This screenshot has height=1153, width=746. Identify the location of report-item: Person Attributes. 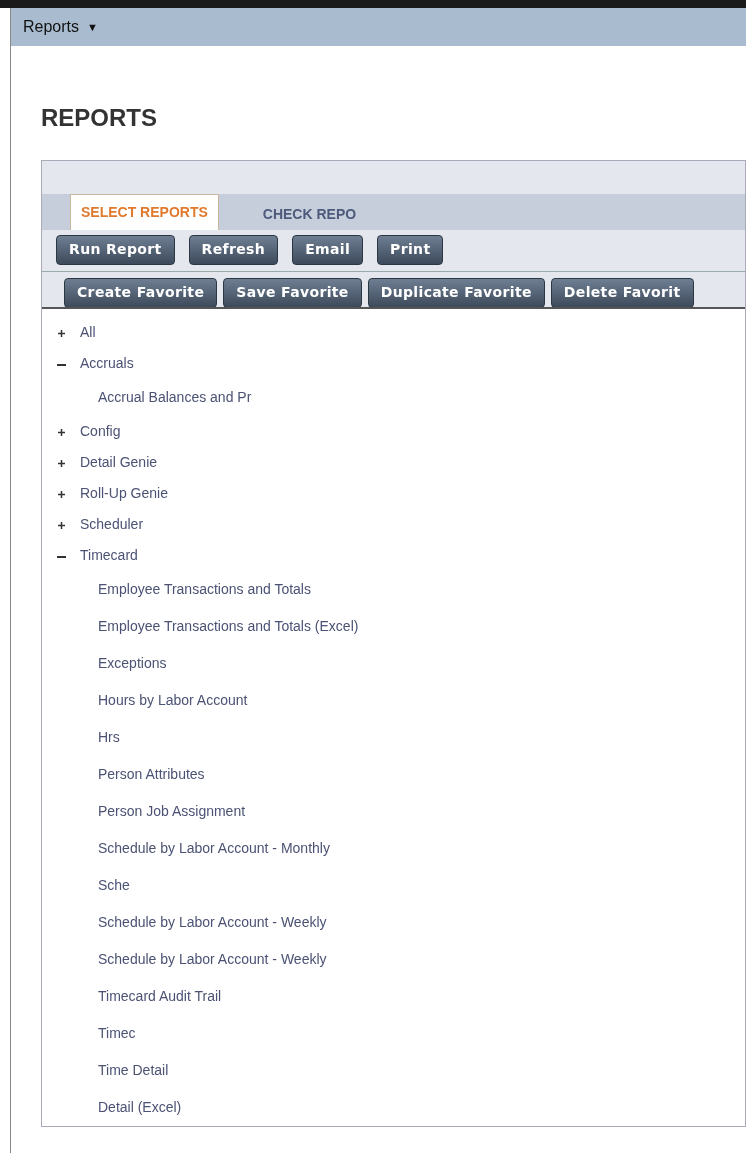
(151, 774).